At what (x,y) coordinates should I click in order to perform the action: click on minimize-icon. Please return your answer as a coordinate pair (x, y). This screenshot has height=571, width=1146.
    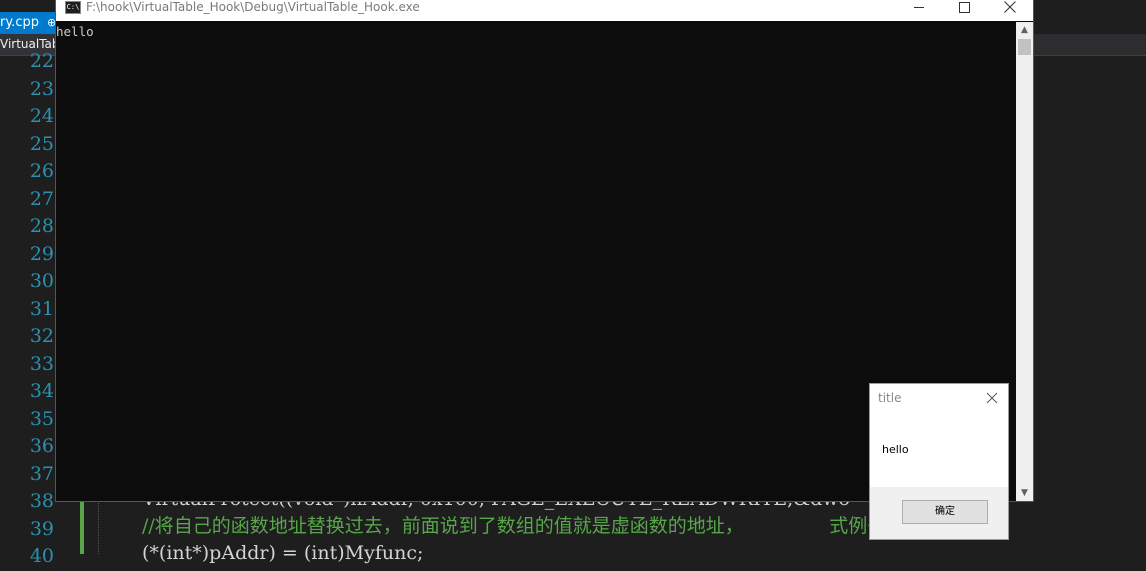
    Looking at the image, I should click on (919, 7).